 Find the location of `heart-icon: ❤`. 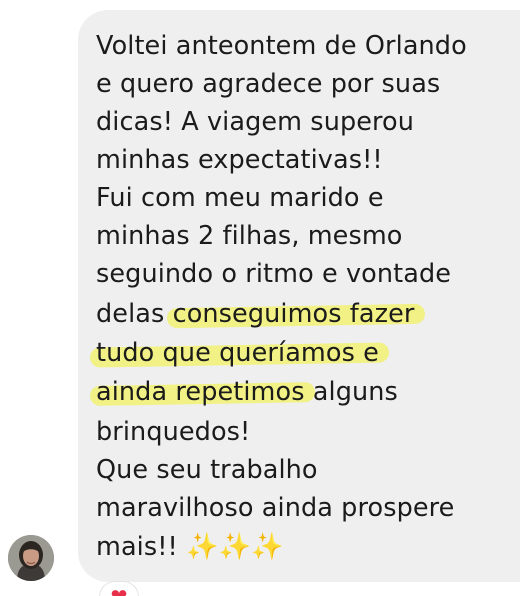

heart-icon: ❤ is located at coordinates (119, 590).